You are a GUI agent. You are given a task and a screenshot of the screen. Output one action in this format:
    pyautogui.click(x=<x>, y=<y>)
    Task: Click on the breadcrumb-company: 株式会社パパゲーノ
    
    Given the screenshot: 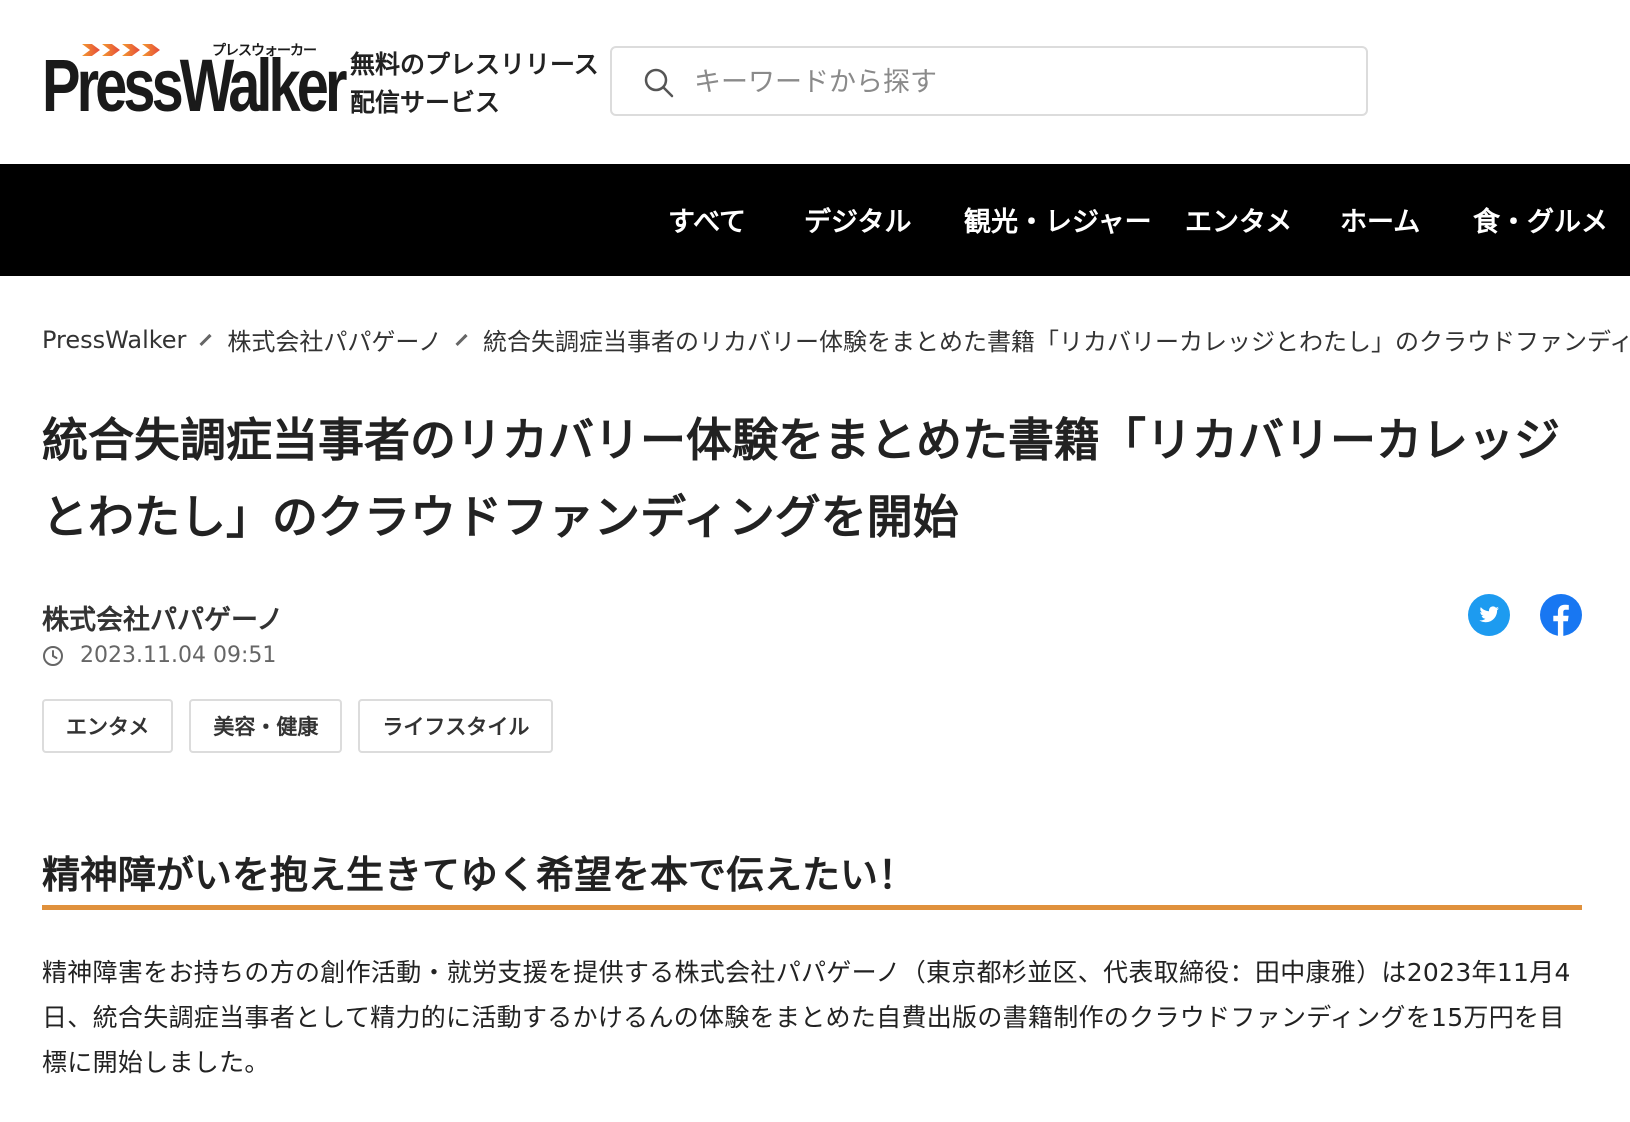 What is the action you would take?
    pyautogui.click(x=334, y=339)
    